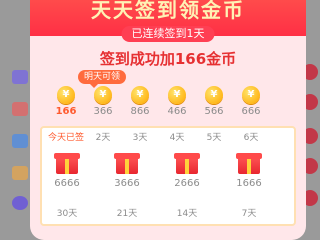 This screenshot has height=240, width=320. I want to click on day-label: 5天, so click(214, 138).